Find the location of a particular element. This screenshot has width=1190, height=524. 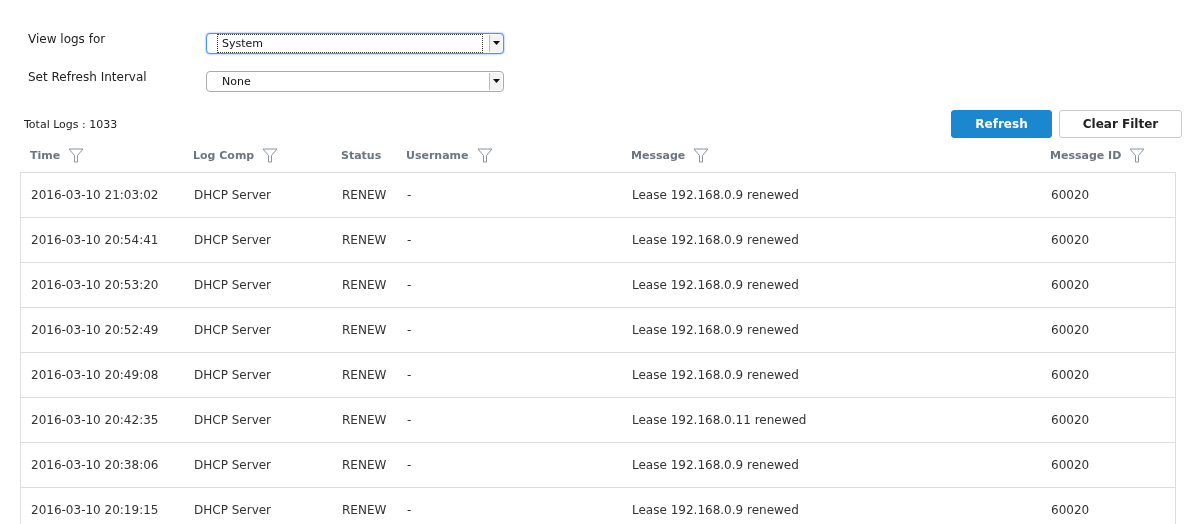

column-header: Message ID is located at coordinates (1086, 155).